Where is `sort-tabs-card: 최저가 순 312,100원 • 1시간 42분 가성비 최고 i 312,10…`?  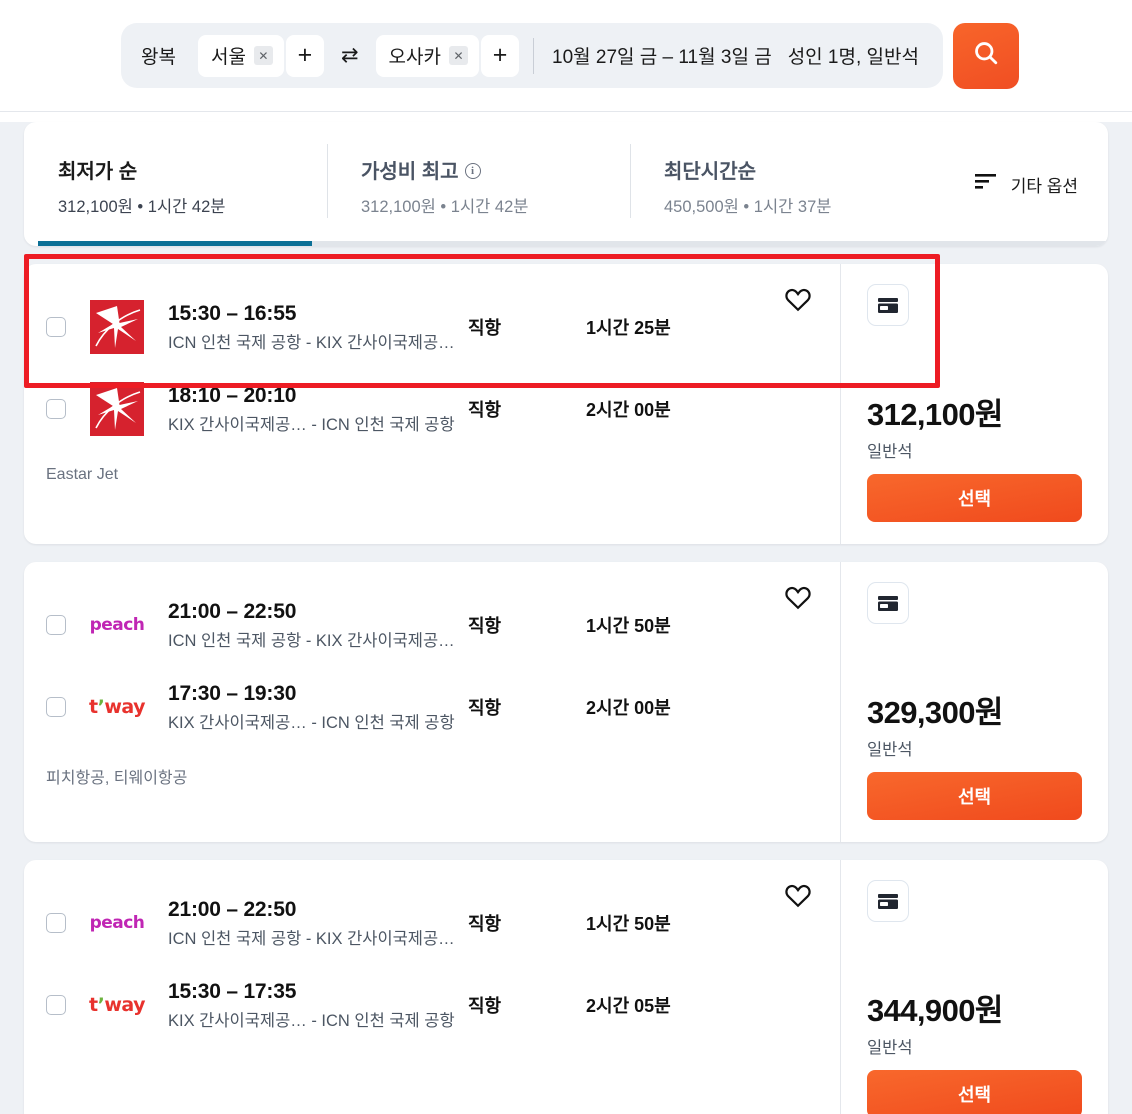
sort-tabs-card: 최저가 순 312,100원 • 1시간 42분 가성비 최고 i 312,10… is located at coordinates (566, 184).